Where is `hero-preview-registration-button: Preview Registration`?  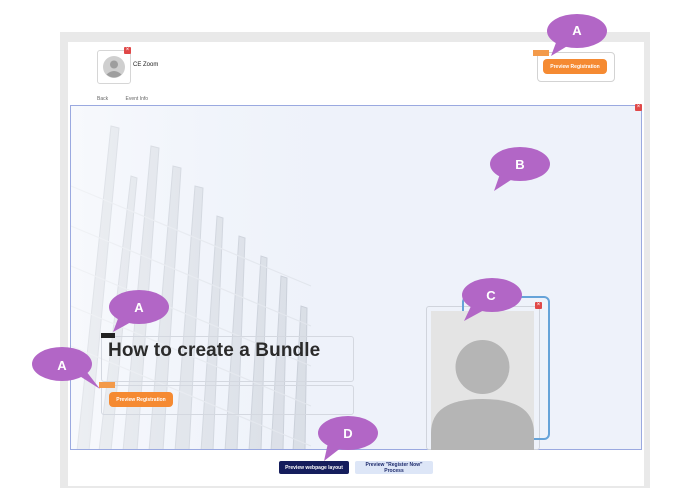
hero-preview-registration-button: Preview Registration is located at coordinates (141, 399).